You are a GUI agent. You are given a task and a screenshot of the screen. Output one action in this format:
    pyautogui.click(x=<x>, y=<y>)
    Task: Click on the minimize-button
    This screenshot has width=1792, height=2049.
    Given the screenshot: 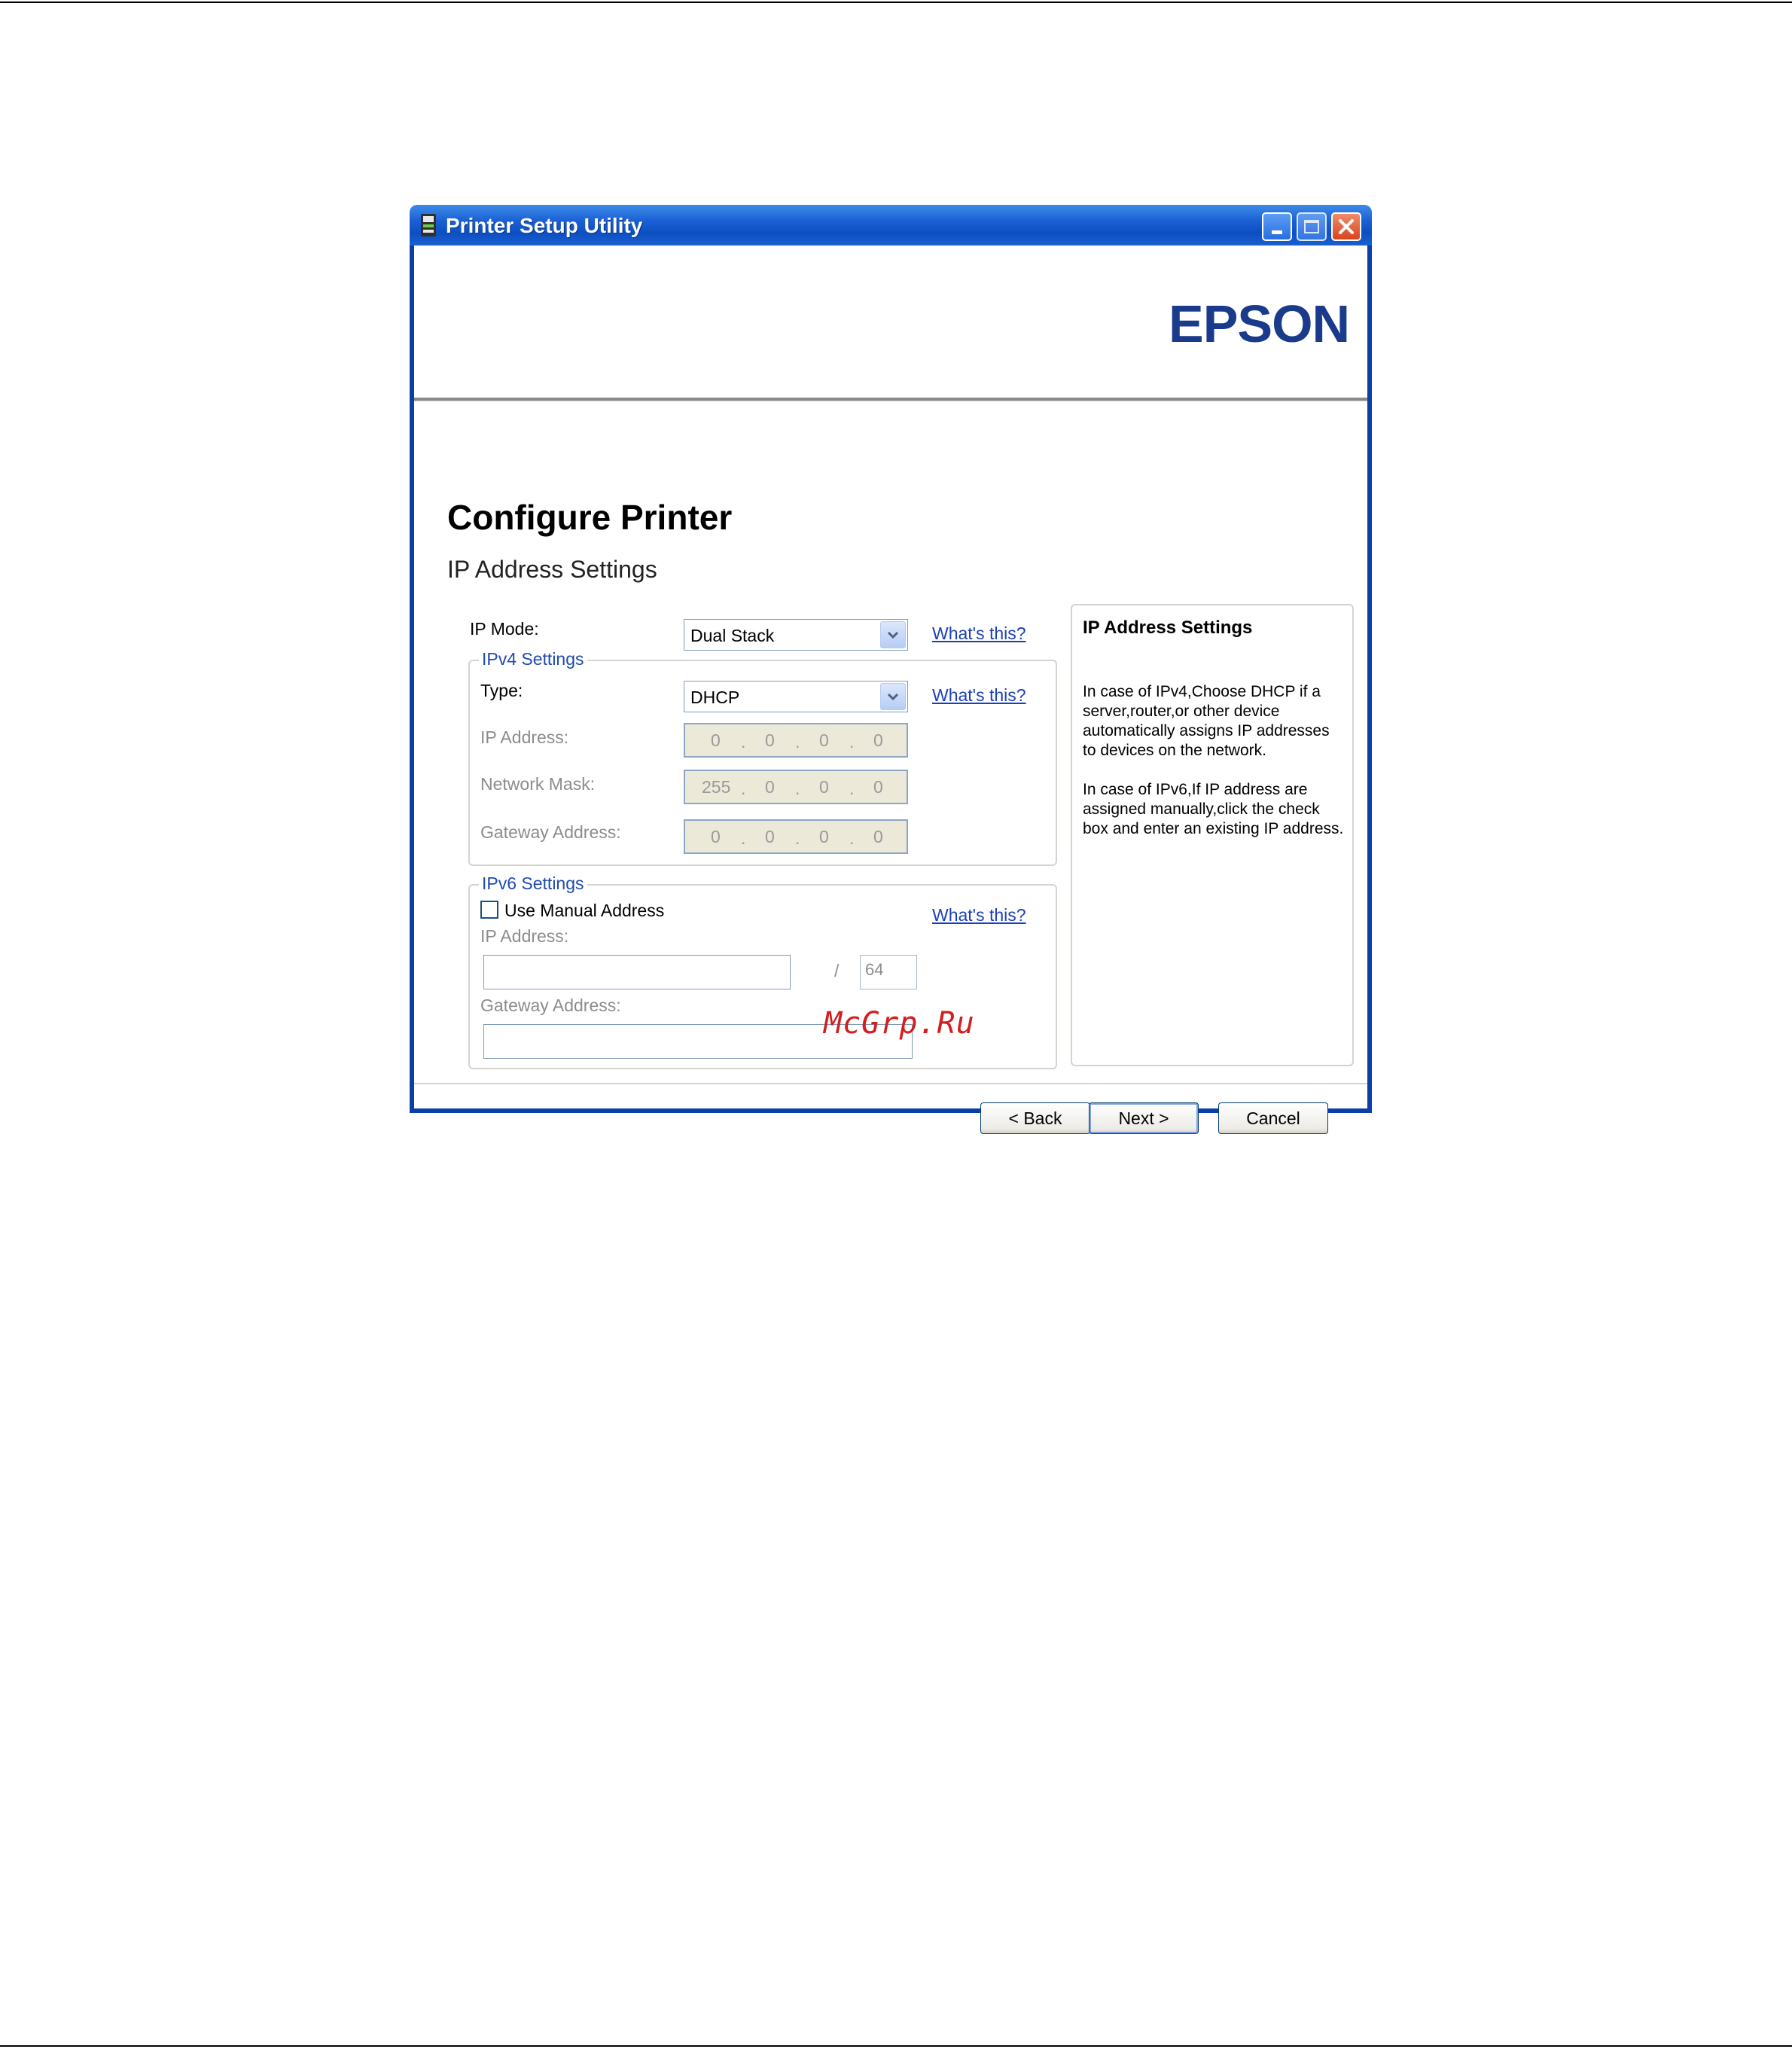 What is the action you would take?
    pyautogui.click(x=1277, y=226)
    